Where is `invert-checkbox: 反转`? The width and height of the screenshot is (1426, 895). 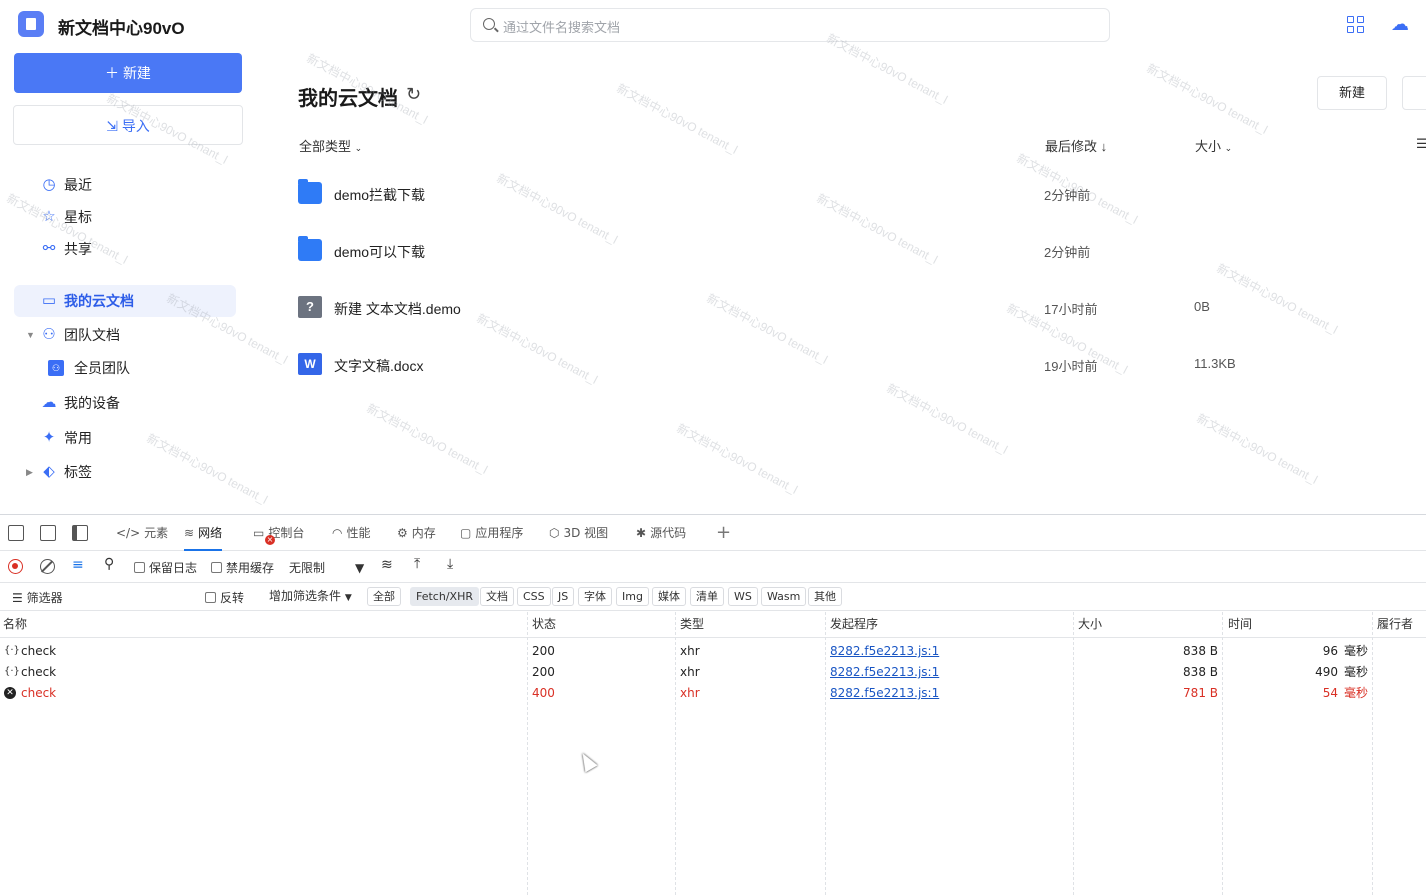 invert-checkbox: 反转 is located at coordinates (224, 597).